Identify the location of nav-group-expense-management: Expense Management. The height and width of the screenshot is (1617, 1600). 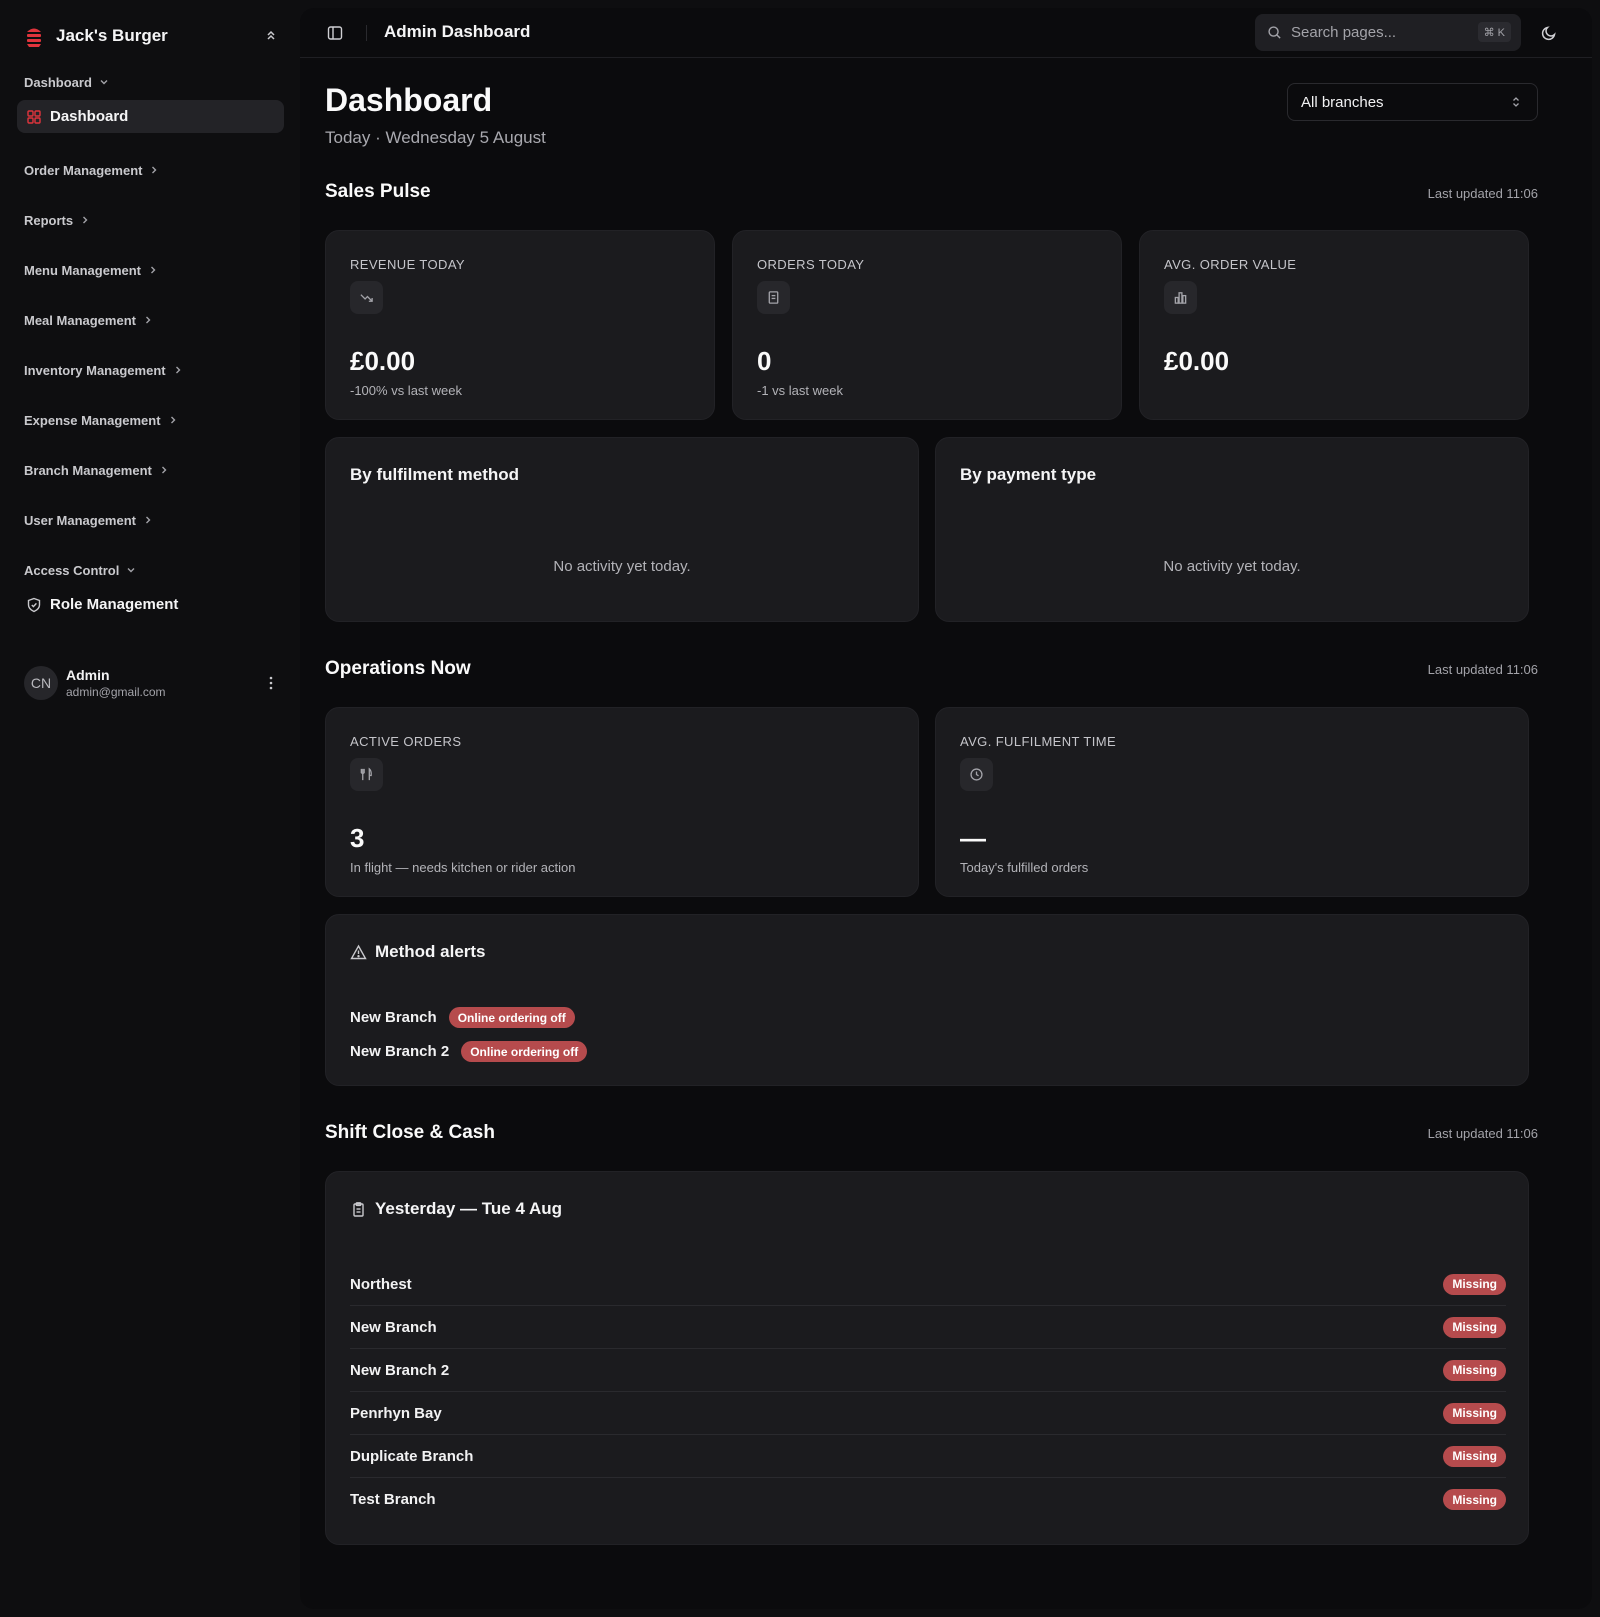
(101, 420).